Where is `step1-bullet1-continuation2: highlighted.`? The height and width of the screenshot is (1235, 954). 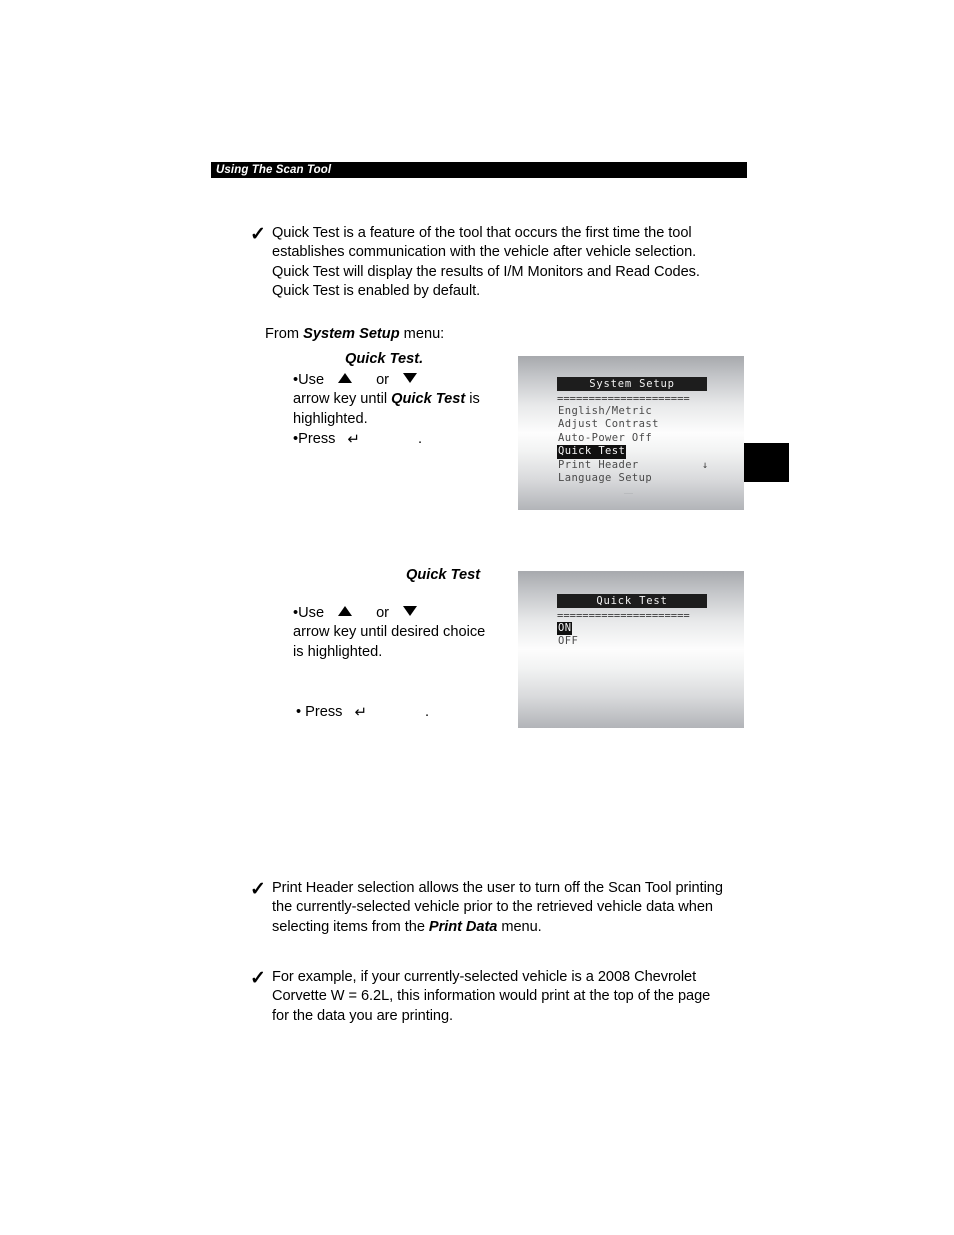
step1-bullet1-continuation2: highlighted. is located at coordinates (330, 418).